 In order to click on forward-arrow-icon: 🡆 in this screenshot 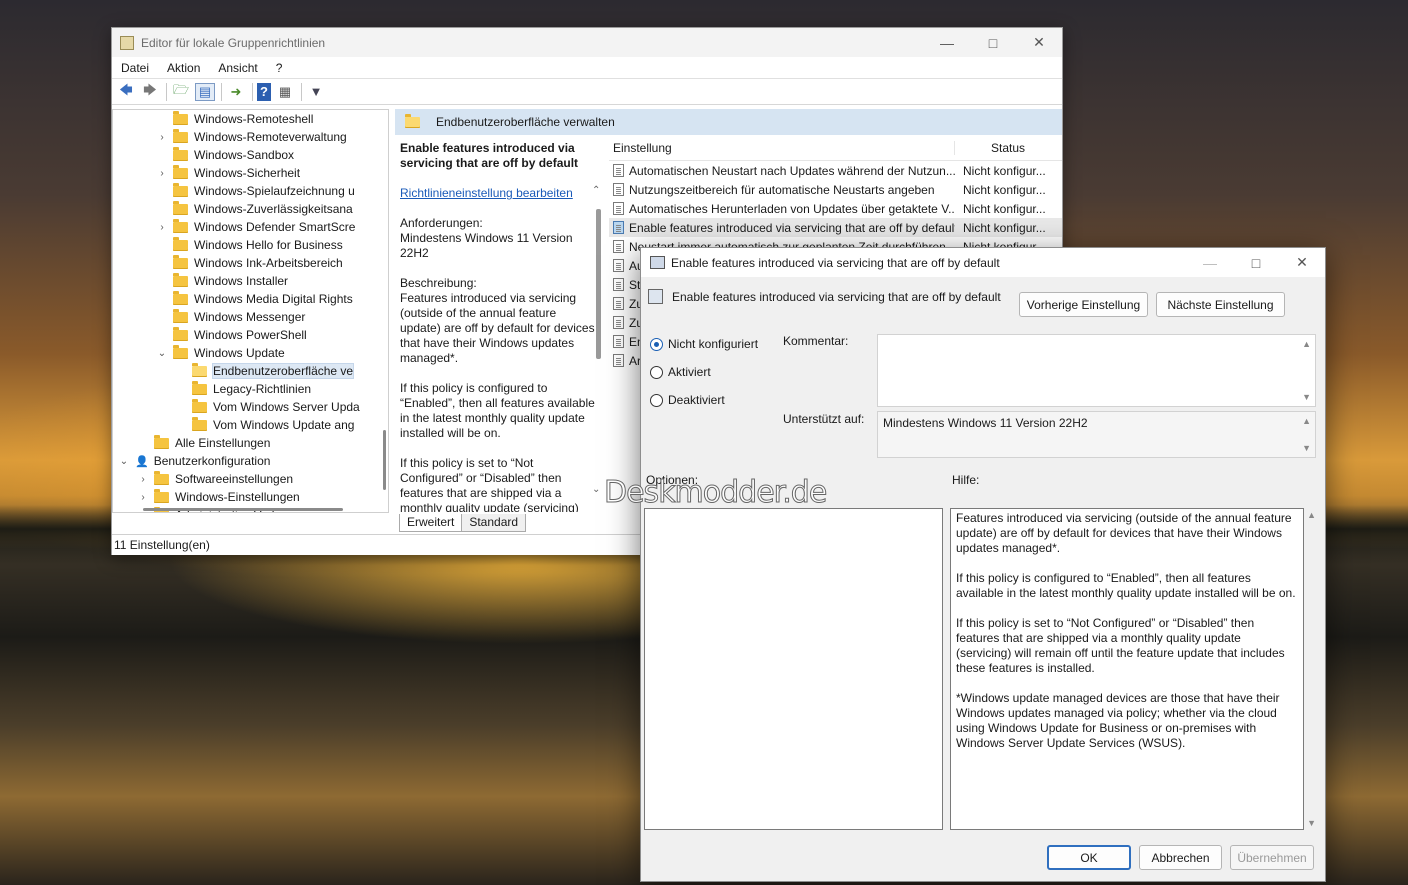, I will do `click(150, 91)`.